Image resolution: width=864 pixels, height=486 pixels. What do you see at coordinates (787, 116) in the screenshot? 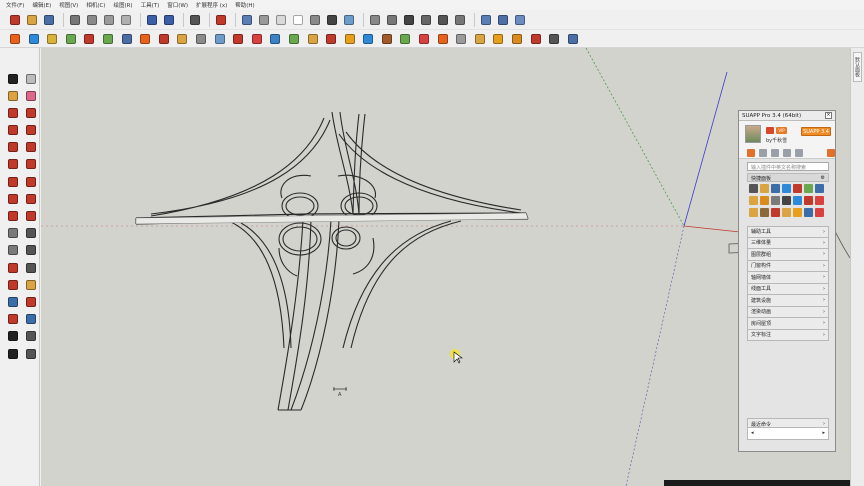
I see `suapp-title-bar: SUAPP Pro 3.4 (64bit) ×` at bounding box center [787, 116].